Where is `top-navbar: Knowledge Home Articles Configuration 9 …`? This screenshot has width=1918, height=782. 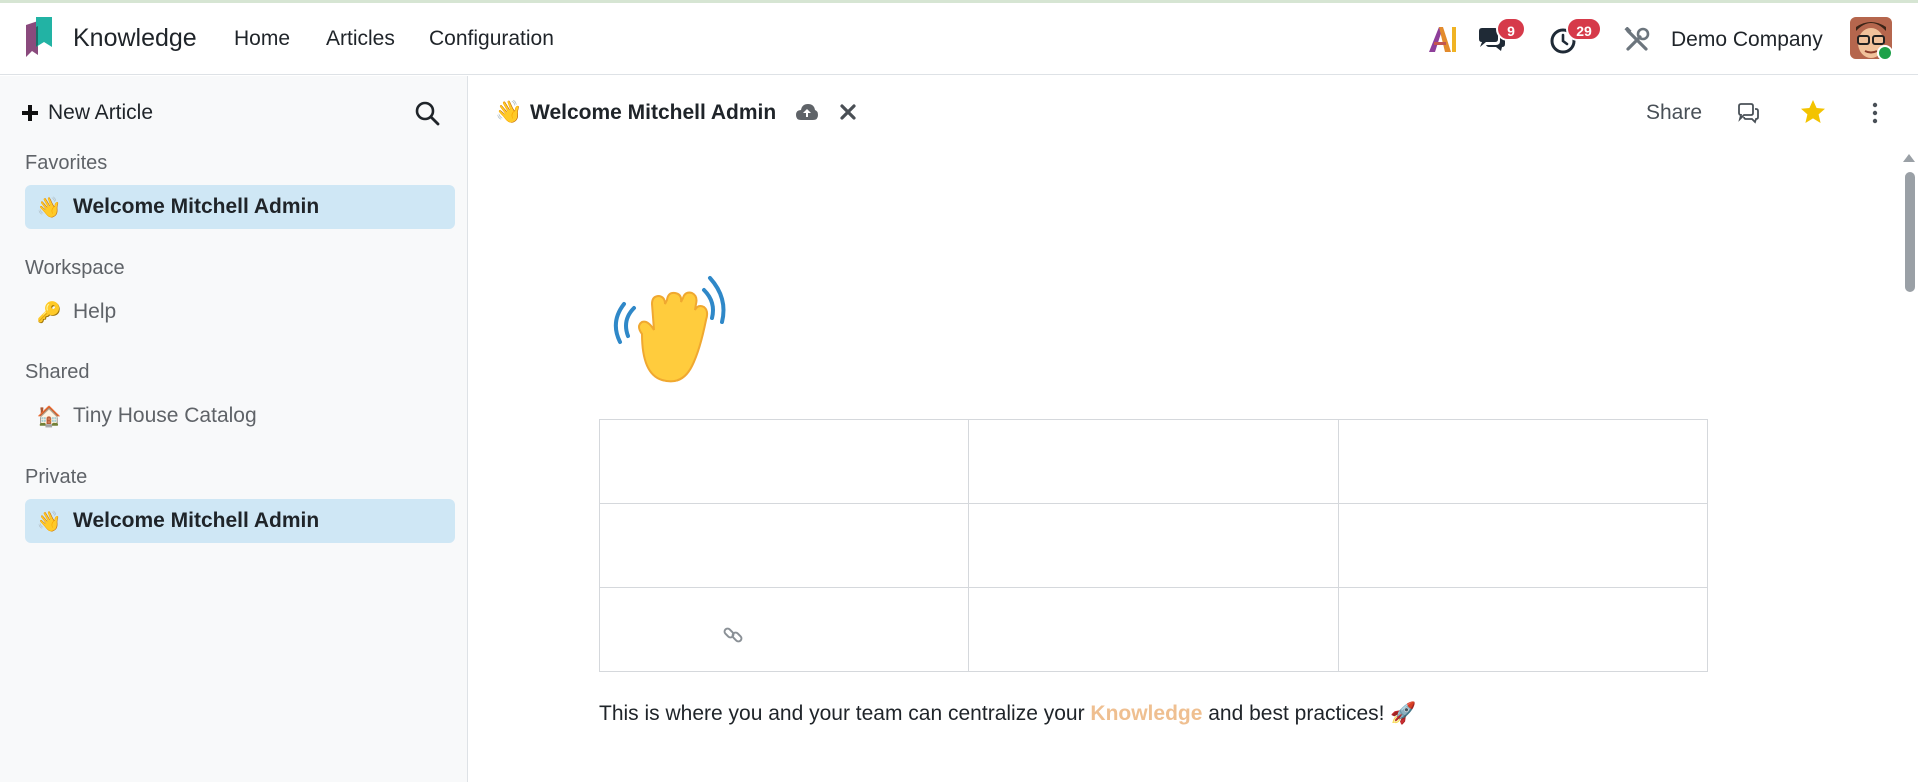 top-navbar: Knowledge Home Articles Configuration 9 … is located at coordinates (959, 39).